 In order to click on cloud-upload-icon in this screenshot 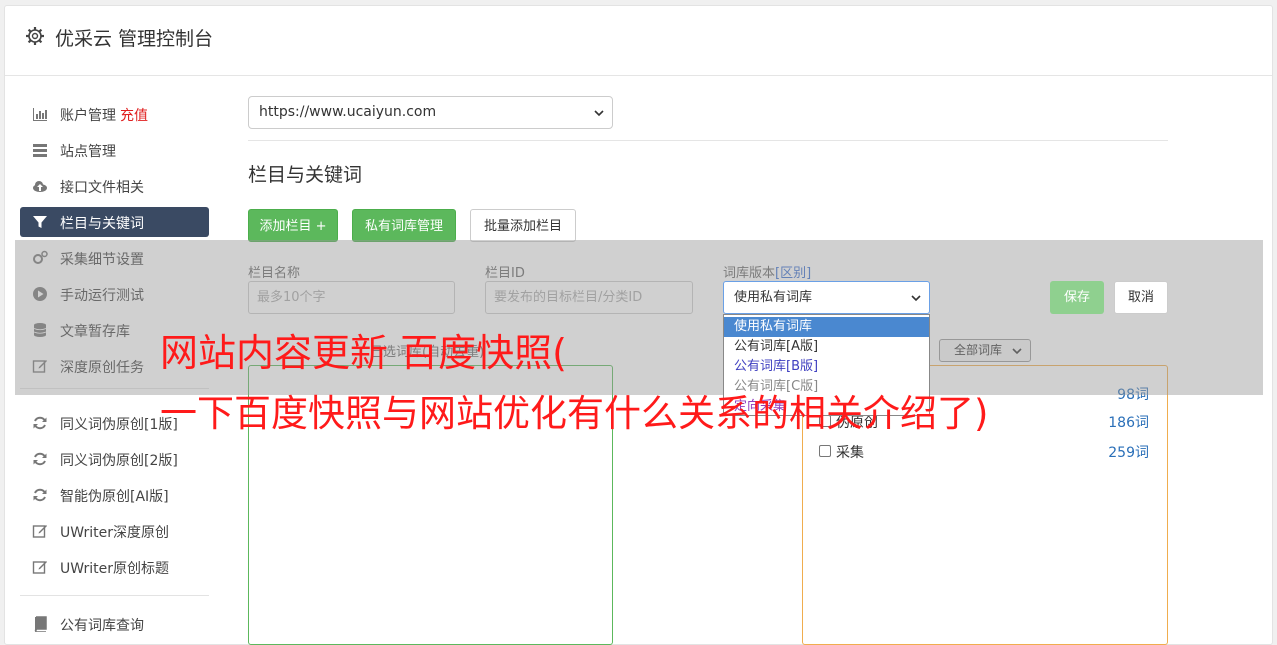, I will do `click(40, 186)`.